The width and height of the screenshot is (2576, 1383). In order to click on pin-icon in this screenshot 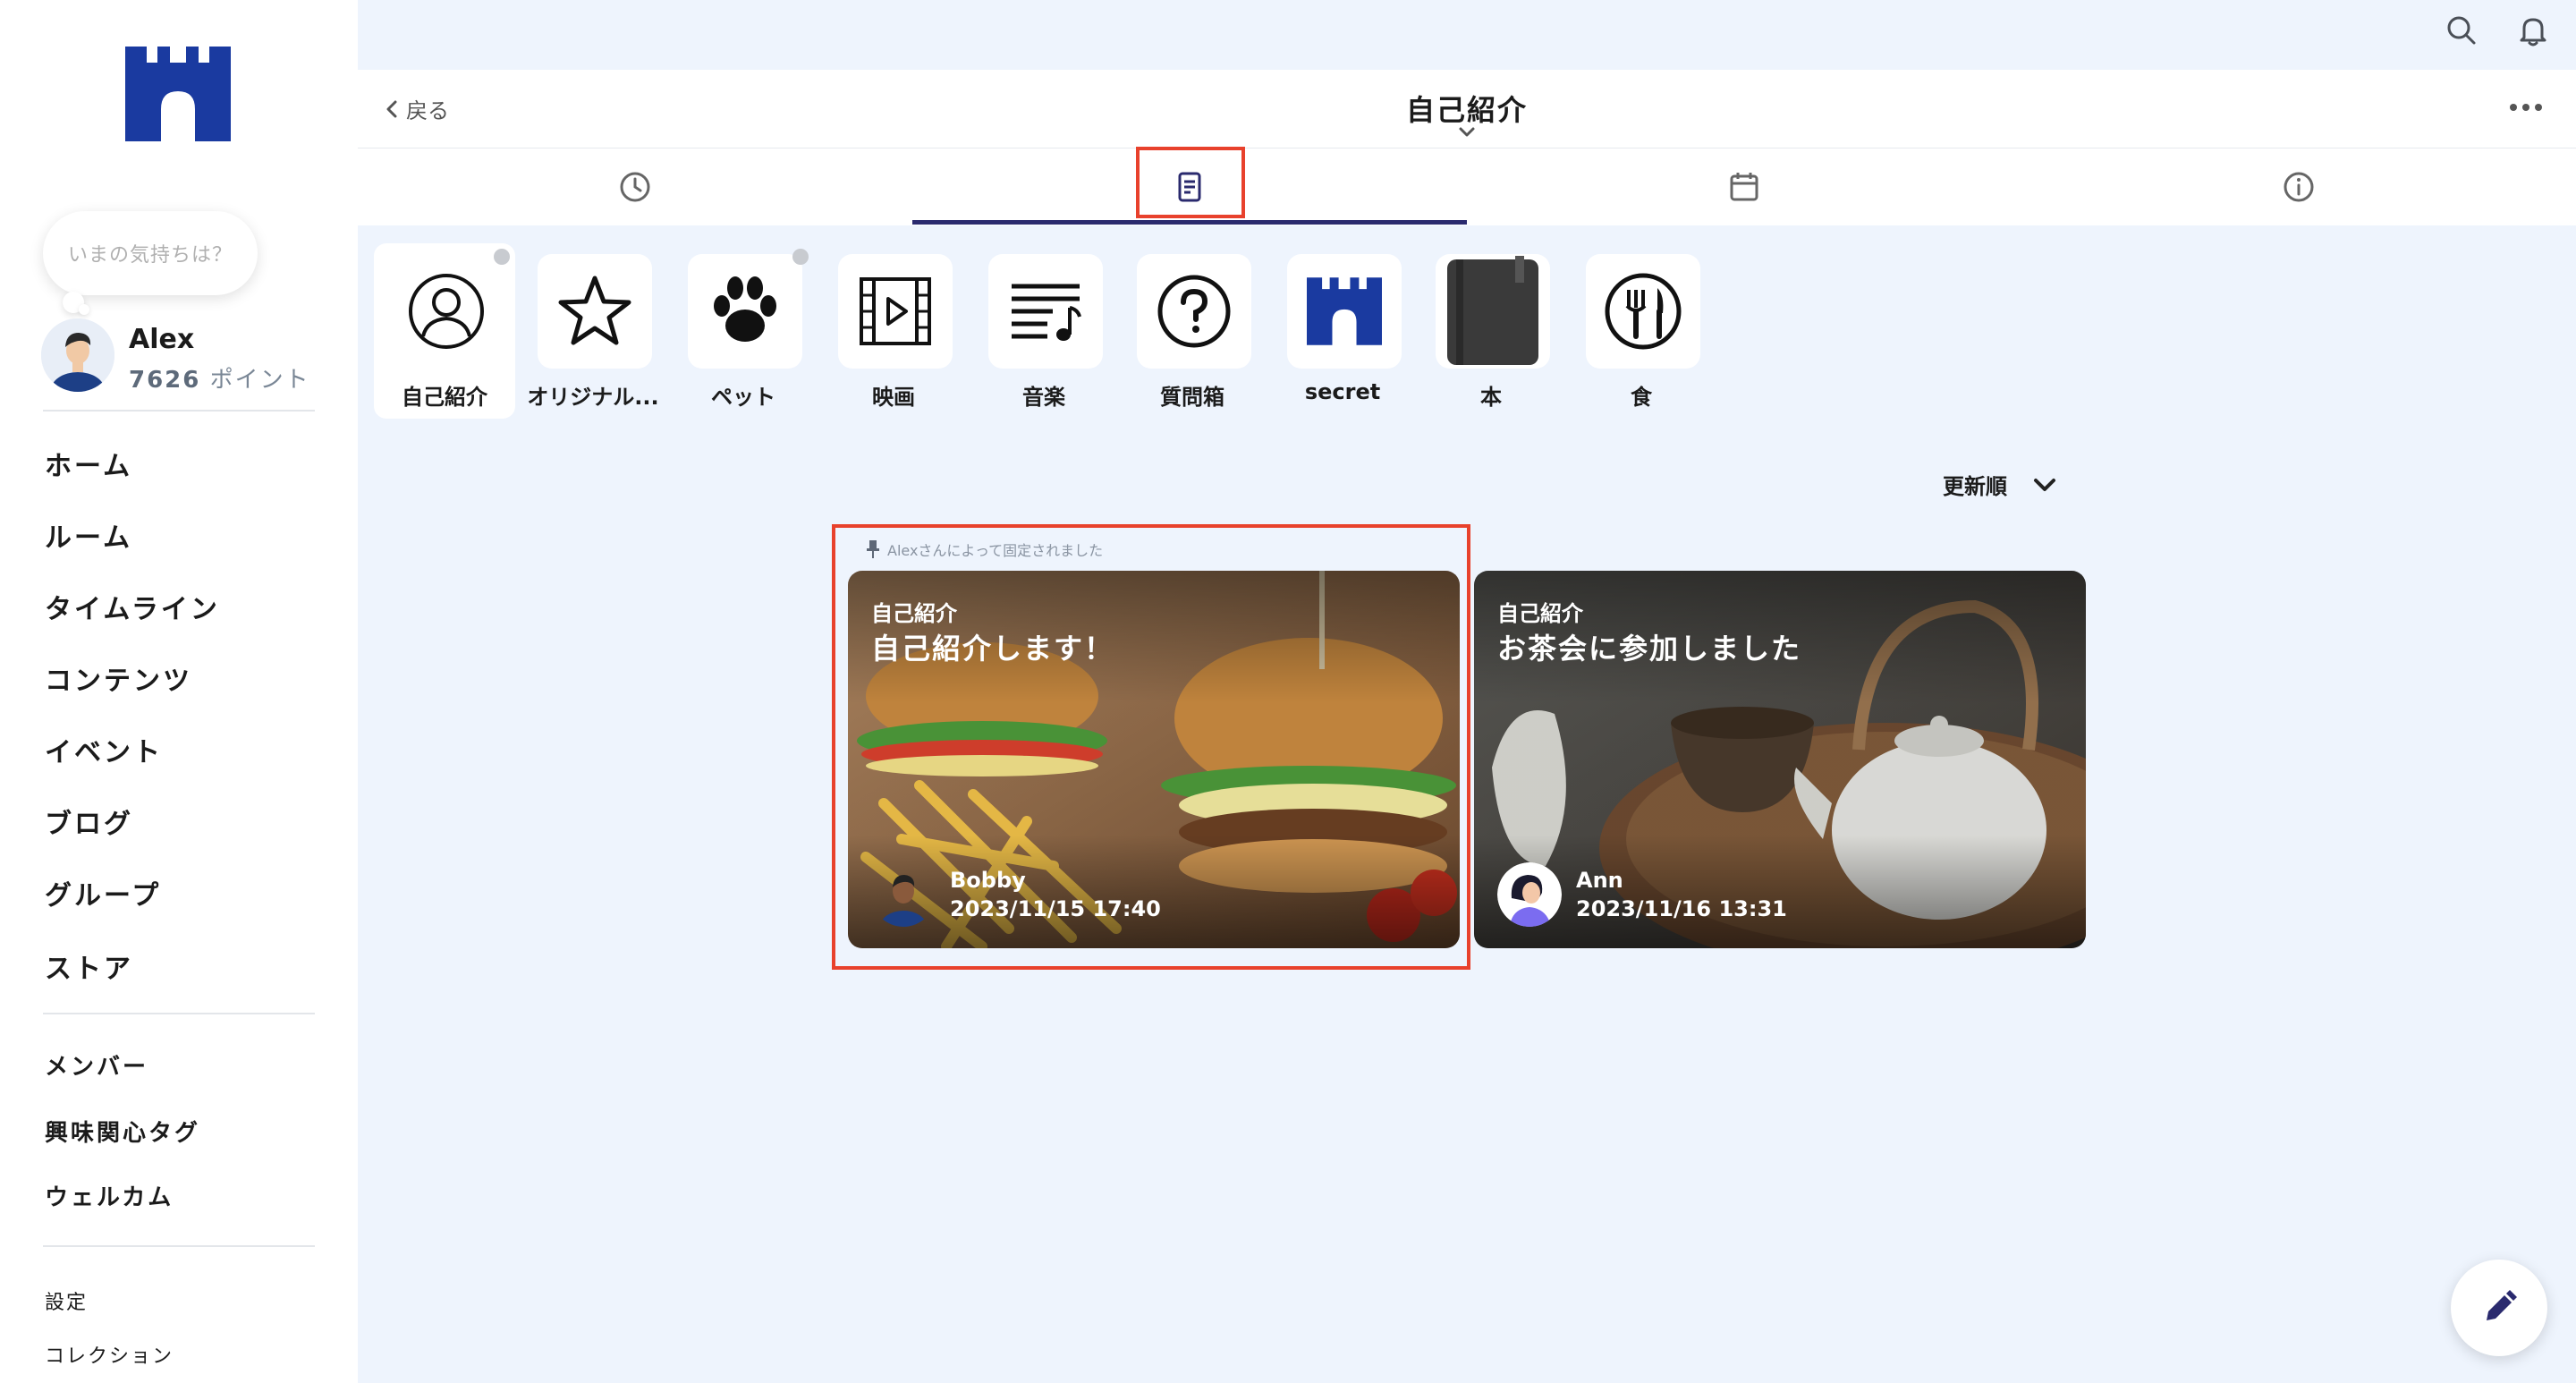, I will do `click(873, 549)`.